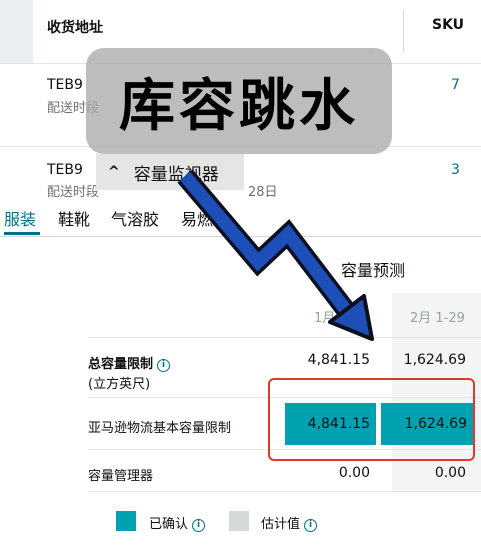 Image resolution: width=481 pixels, height=547 pixels. I want to click on down-arrow-icon, so click(275, 255).